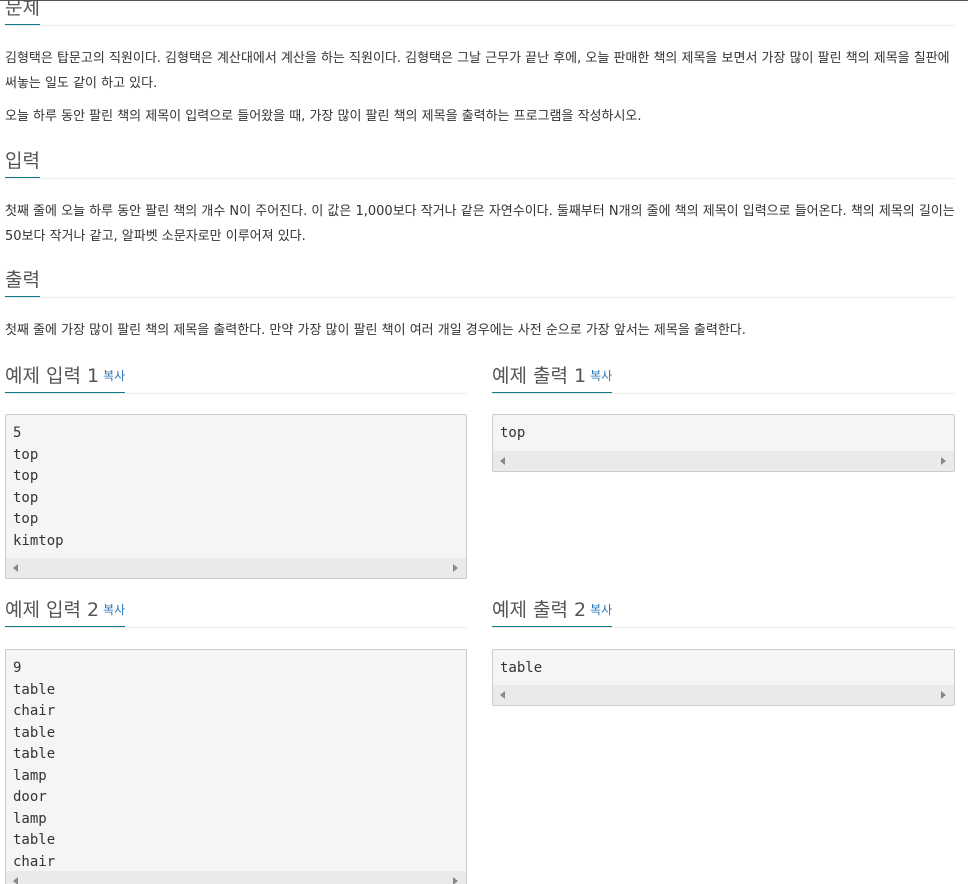 This screenshot has width=968, height=884. Describe the element at coordinates (539, 376) in the screenshot. I see `sample-output-1-title-text: 예제 출력 1` at that location.